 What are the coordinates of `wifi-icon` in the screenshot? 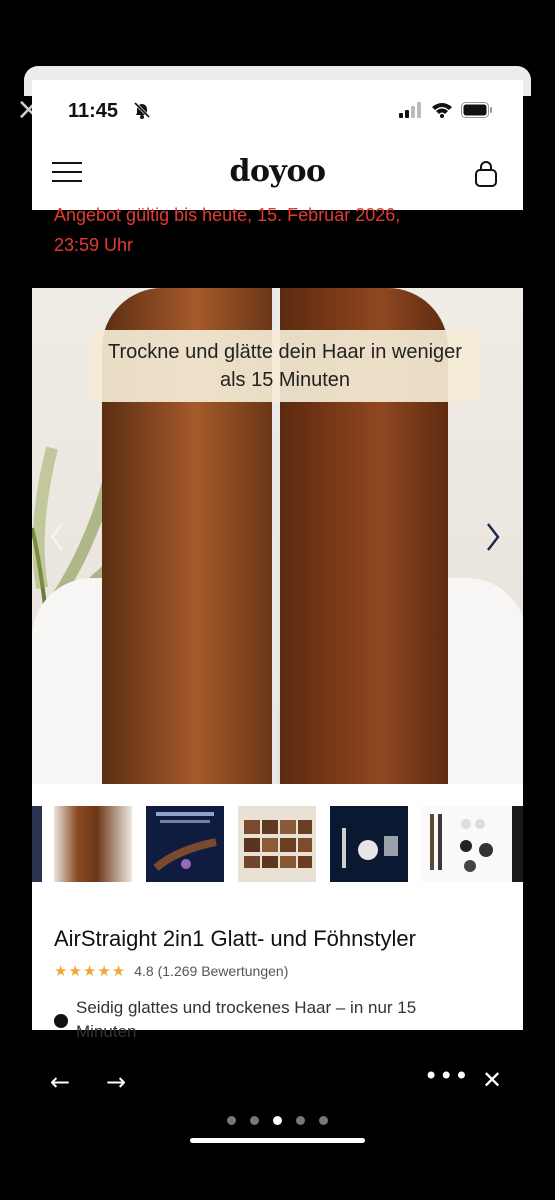 It's located at (442, 110).